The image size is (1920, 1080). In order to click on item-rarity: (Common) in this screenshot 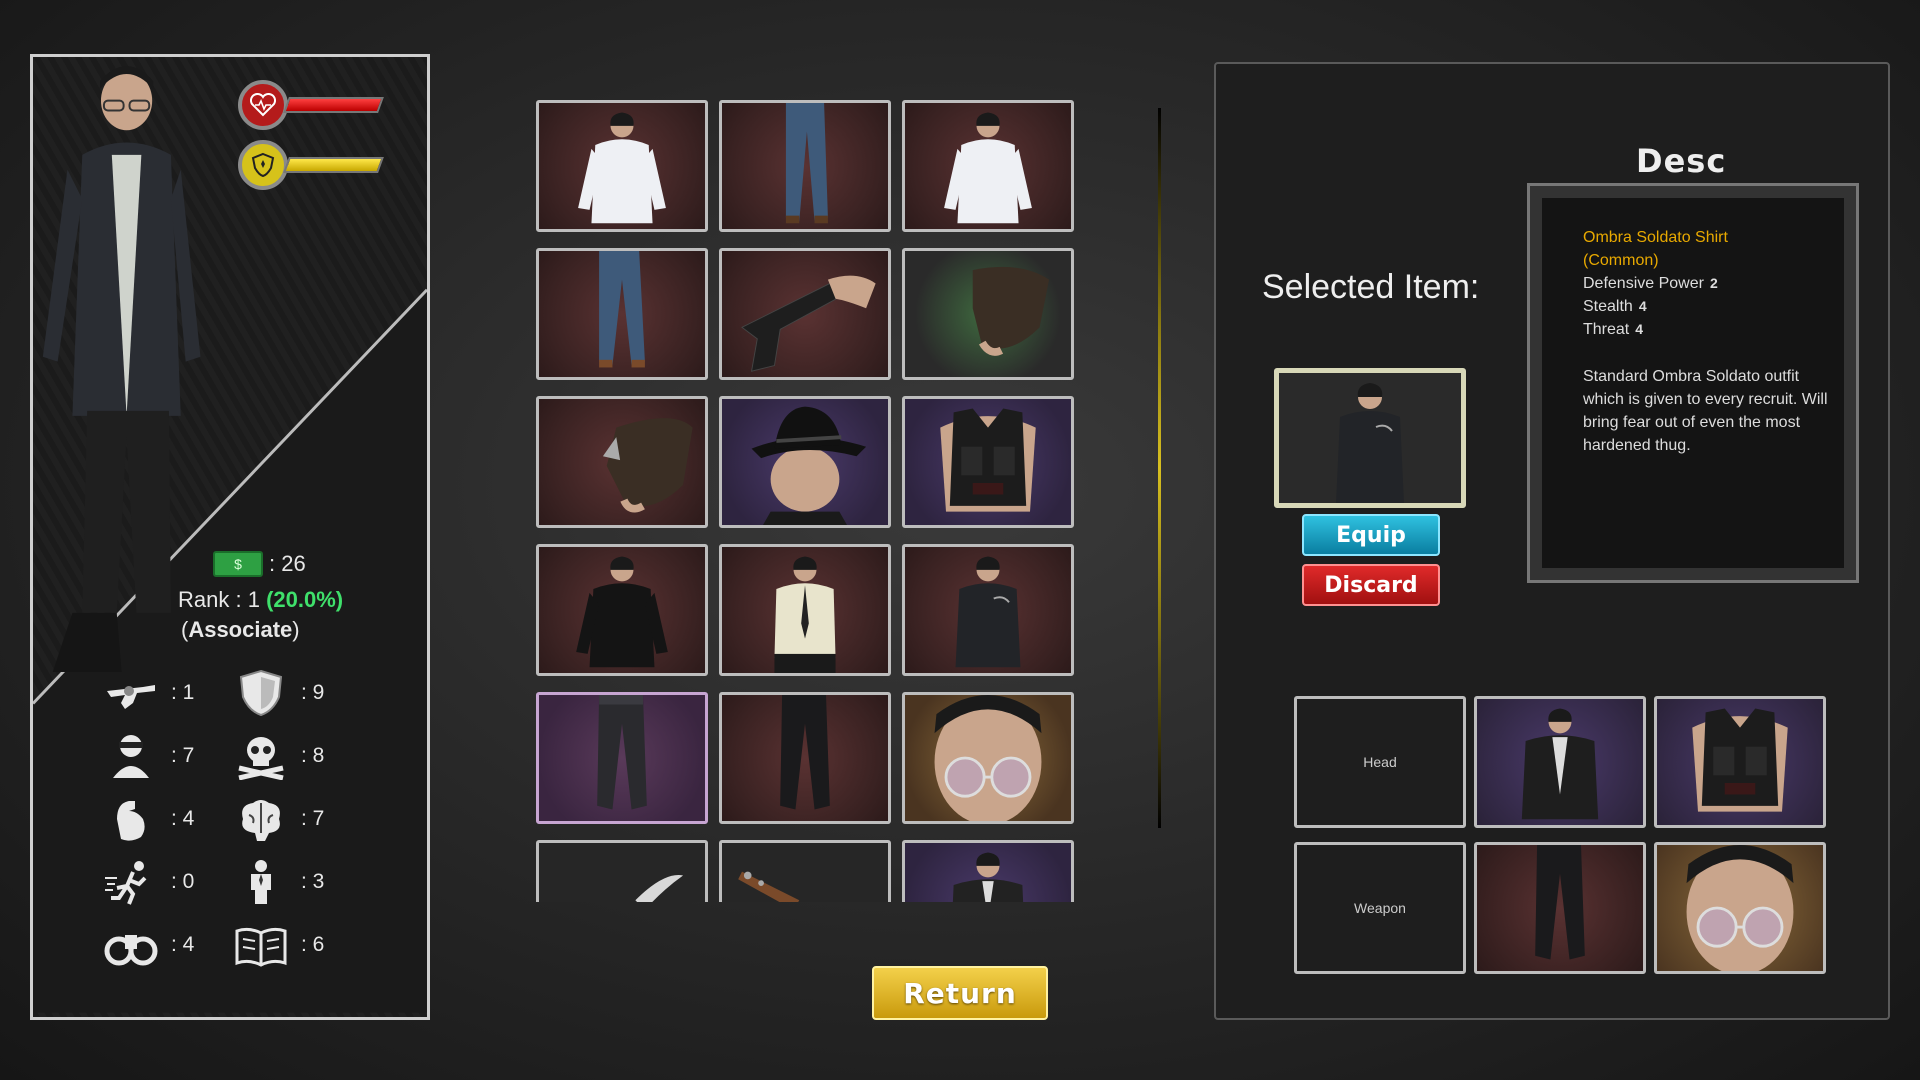, I will do `click(1621, 260)`.